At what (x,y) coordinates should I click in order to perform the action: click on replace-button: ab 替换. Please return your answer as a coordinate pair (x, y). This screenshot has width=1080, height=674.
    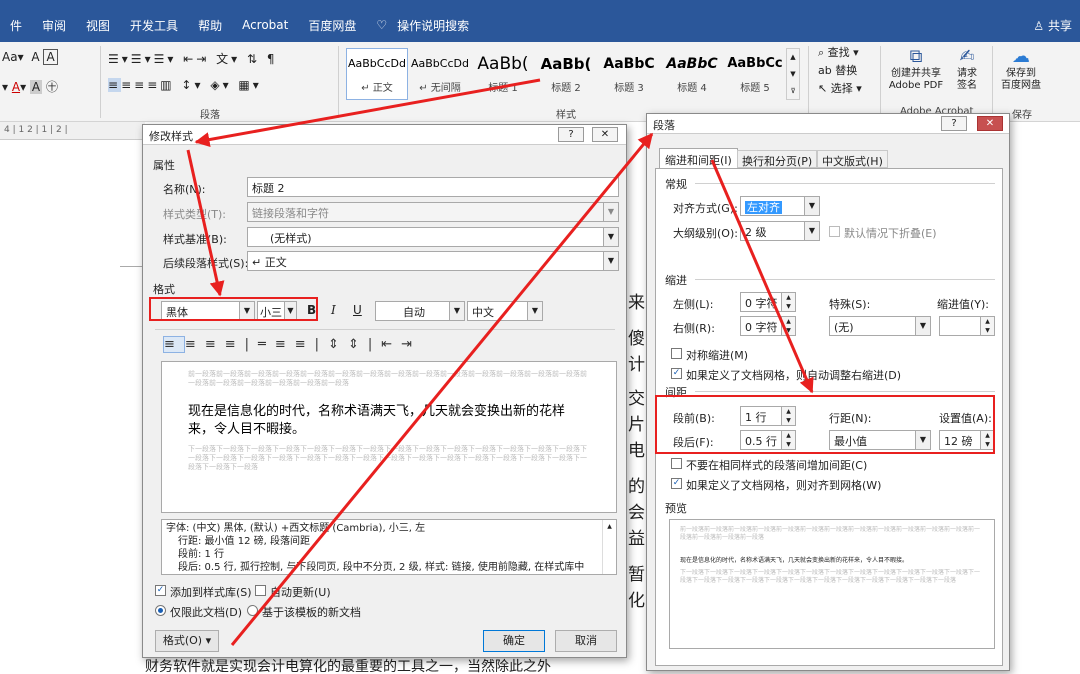
    Looking at the image, I should click on (840, 71).